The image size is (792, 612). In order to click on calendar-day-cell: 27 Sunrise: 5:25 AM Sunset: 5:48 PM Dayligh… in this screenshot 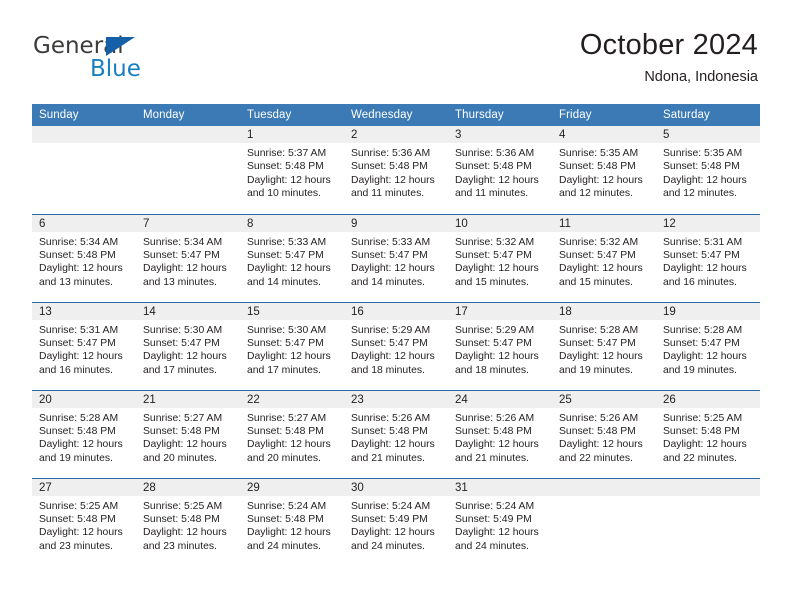, I will do `click(84, 521)`.